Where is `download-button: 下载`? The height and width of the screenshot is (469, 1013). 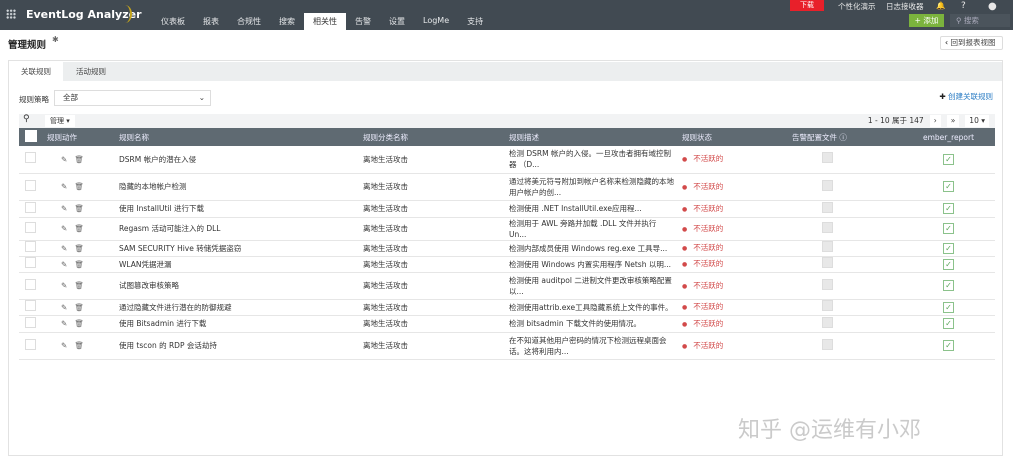 download-button: 下载 is located at coordinates (807, 5).